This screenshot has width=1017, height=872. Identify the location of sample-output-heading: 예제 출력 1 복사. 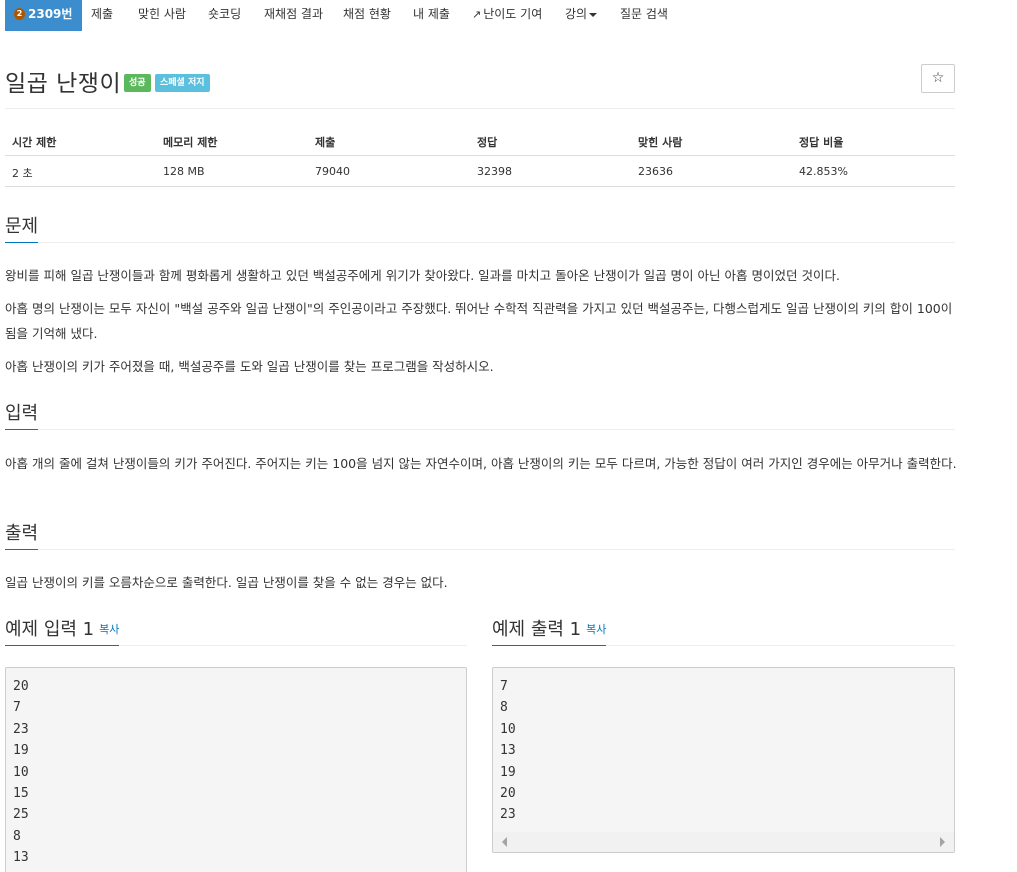
(723, 630).